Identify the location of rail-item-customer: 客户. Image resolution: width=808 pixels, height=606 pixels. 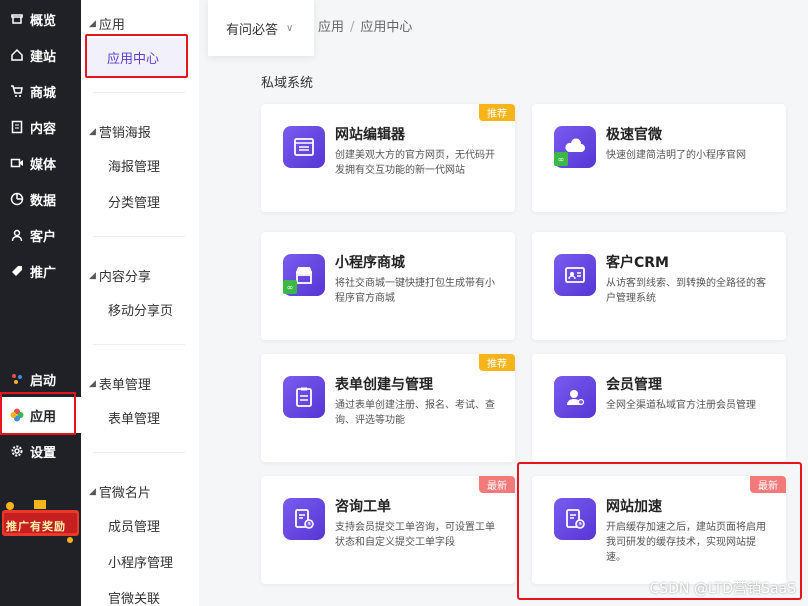
(40, 235).